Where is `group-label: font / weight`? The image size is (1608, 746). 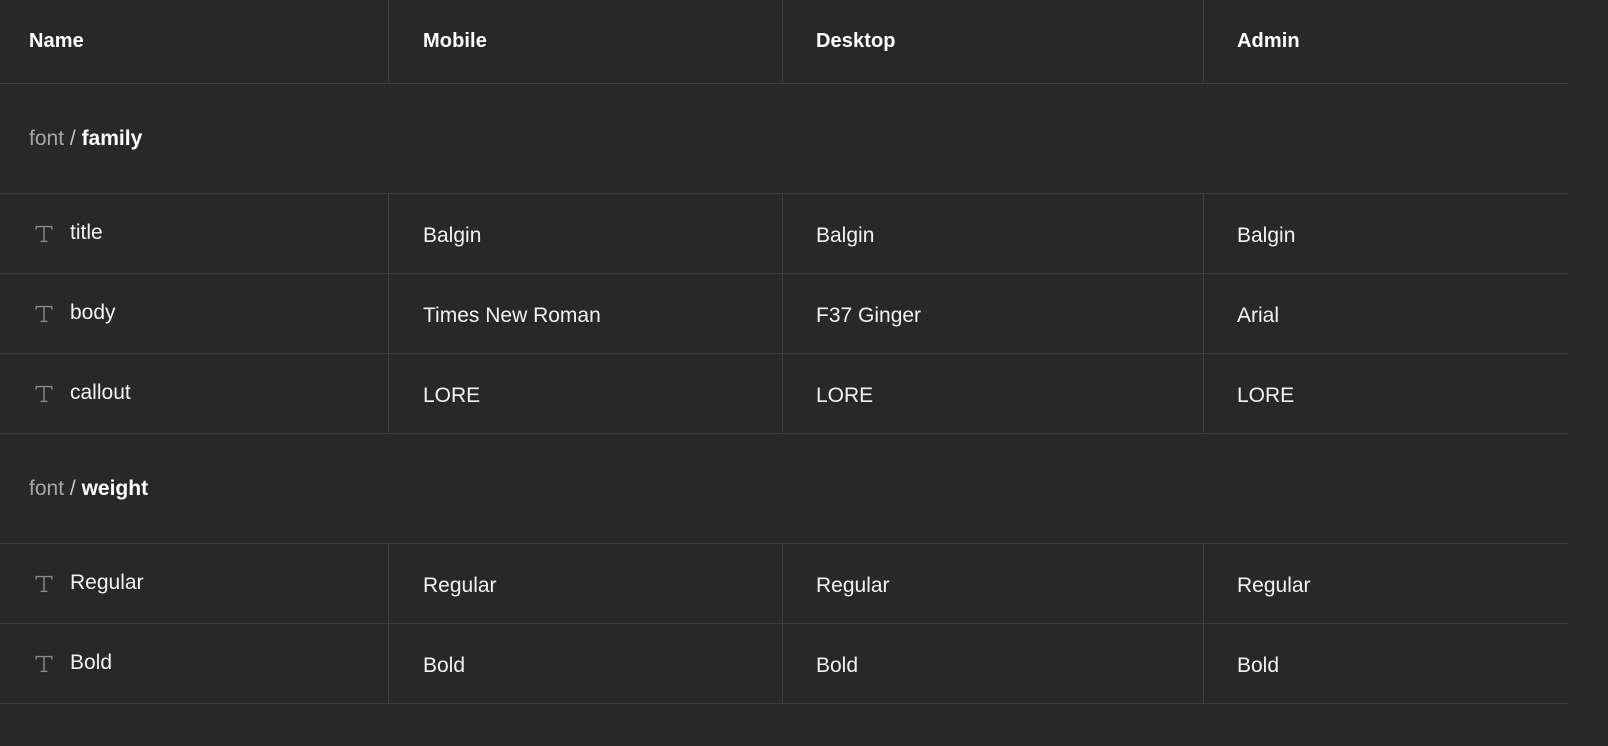 group-label: font / weight is located at coordinates (74, 489).